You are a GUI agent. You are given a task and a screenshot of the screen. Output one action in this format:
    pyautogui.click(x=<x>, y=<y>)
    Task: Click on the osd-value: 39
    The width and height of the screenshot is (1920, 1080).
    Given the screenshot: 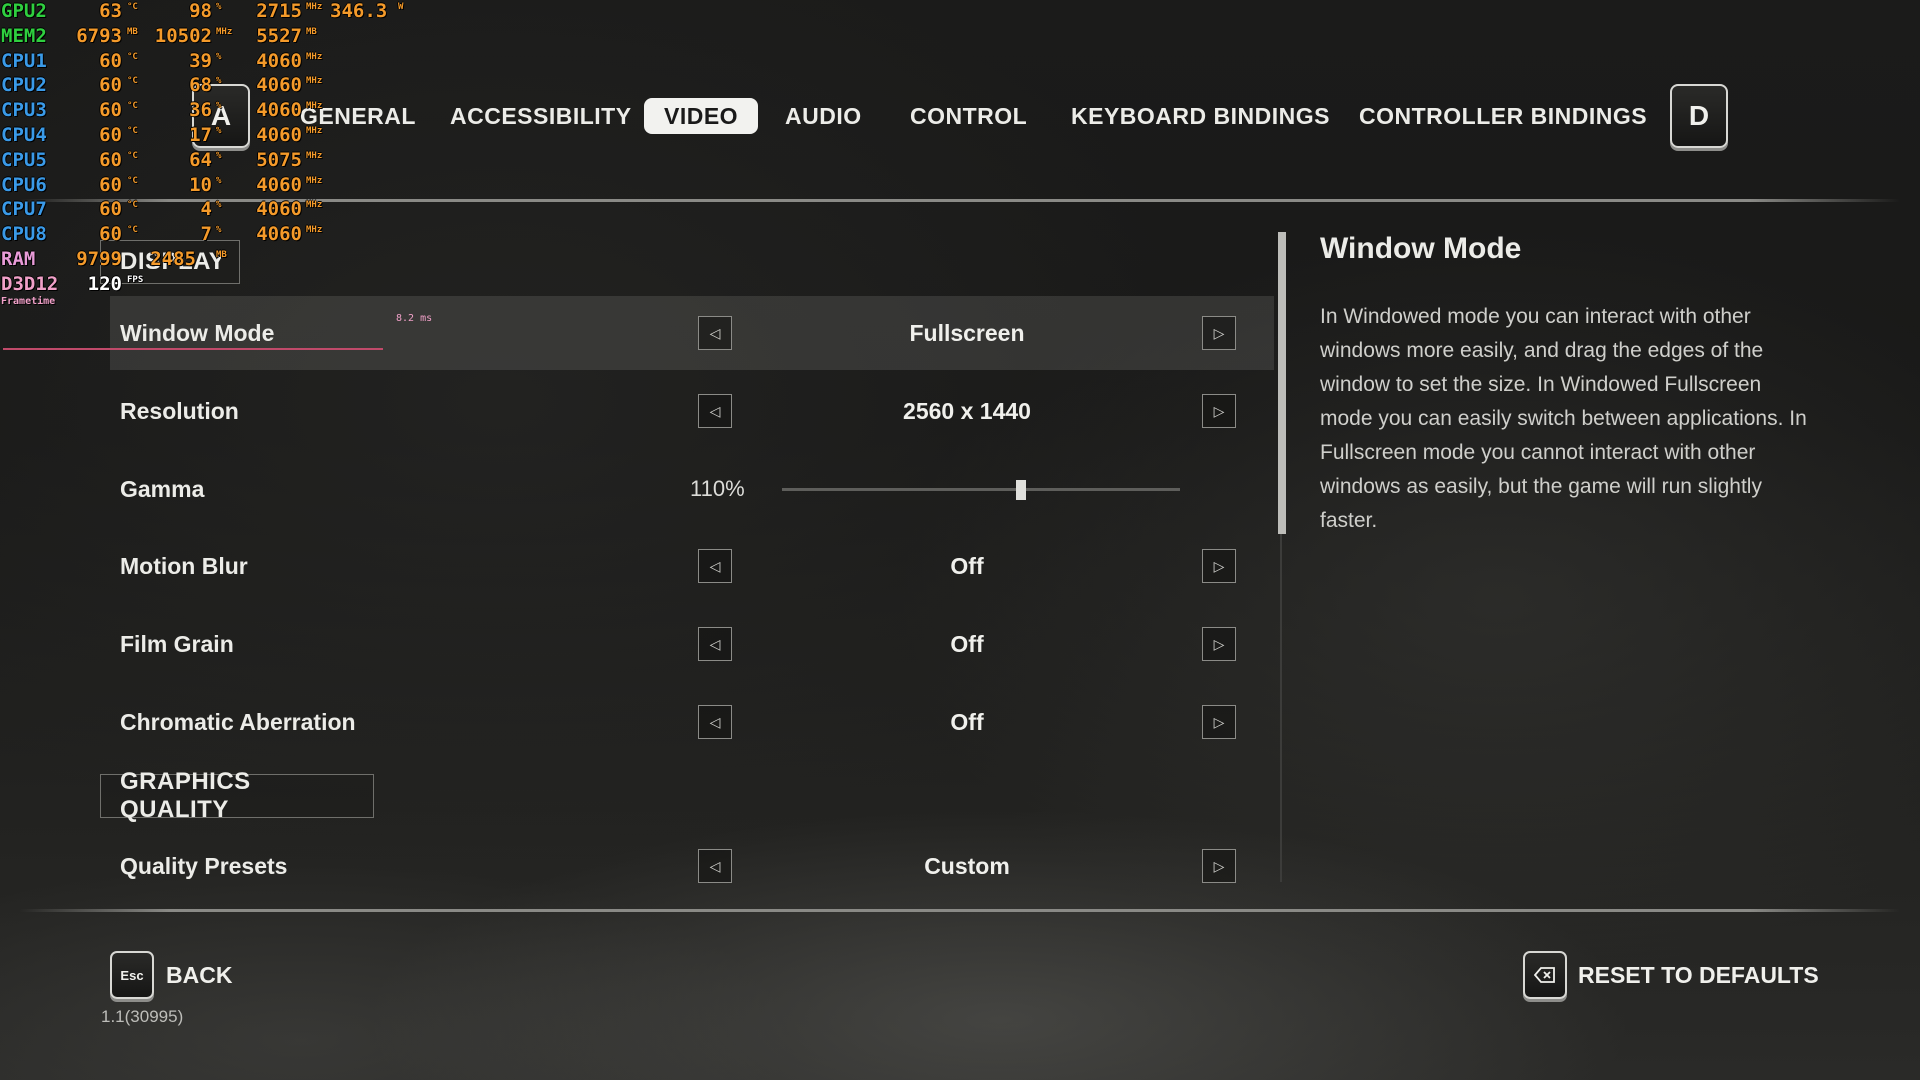 What is the action you would take?
    pyautogui.click(x=200, y=60)
    